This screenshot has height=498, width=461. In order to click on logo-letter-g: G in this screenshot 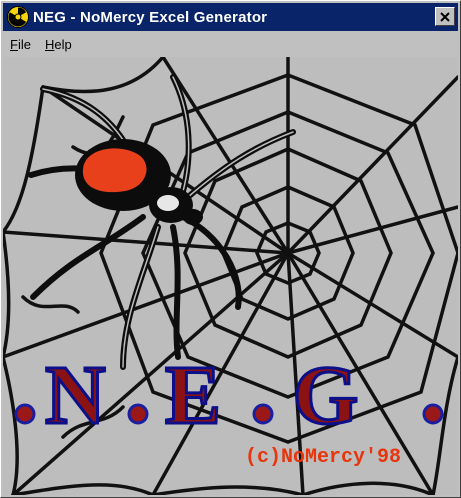, I will do `click(325, 395)`.